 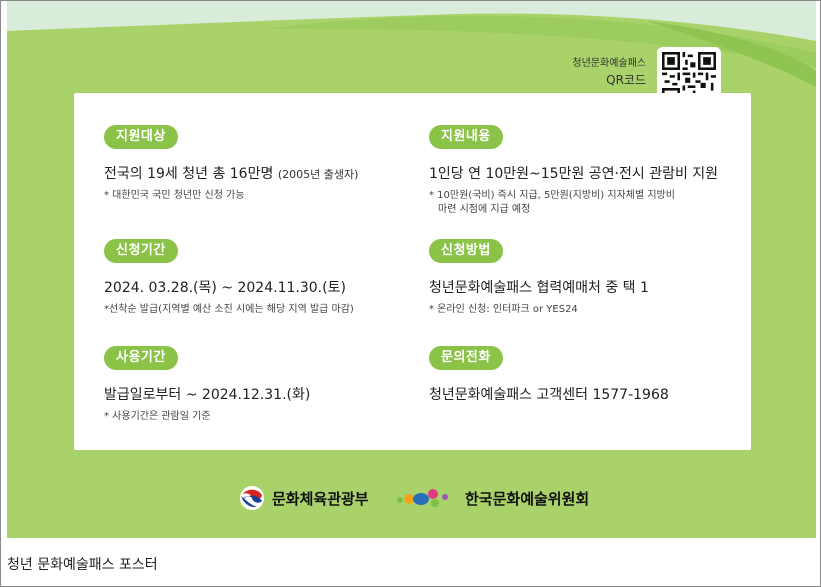 I want to click on council-name: 한국문화예술위원회, so click(x=527, y=498).